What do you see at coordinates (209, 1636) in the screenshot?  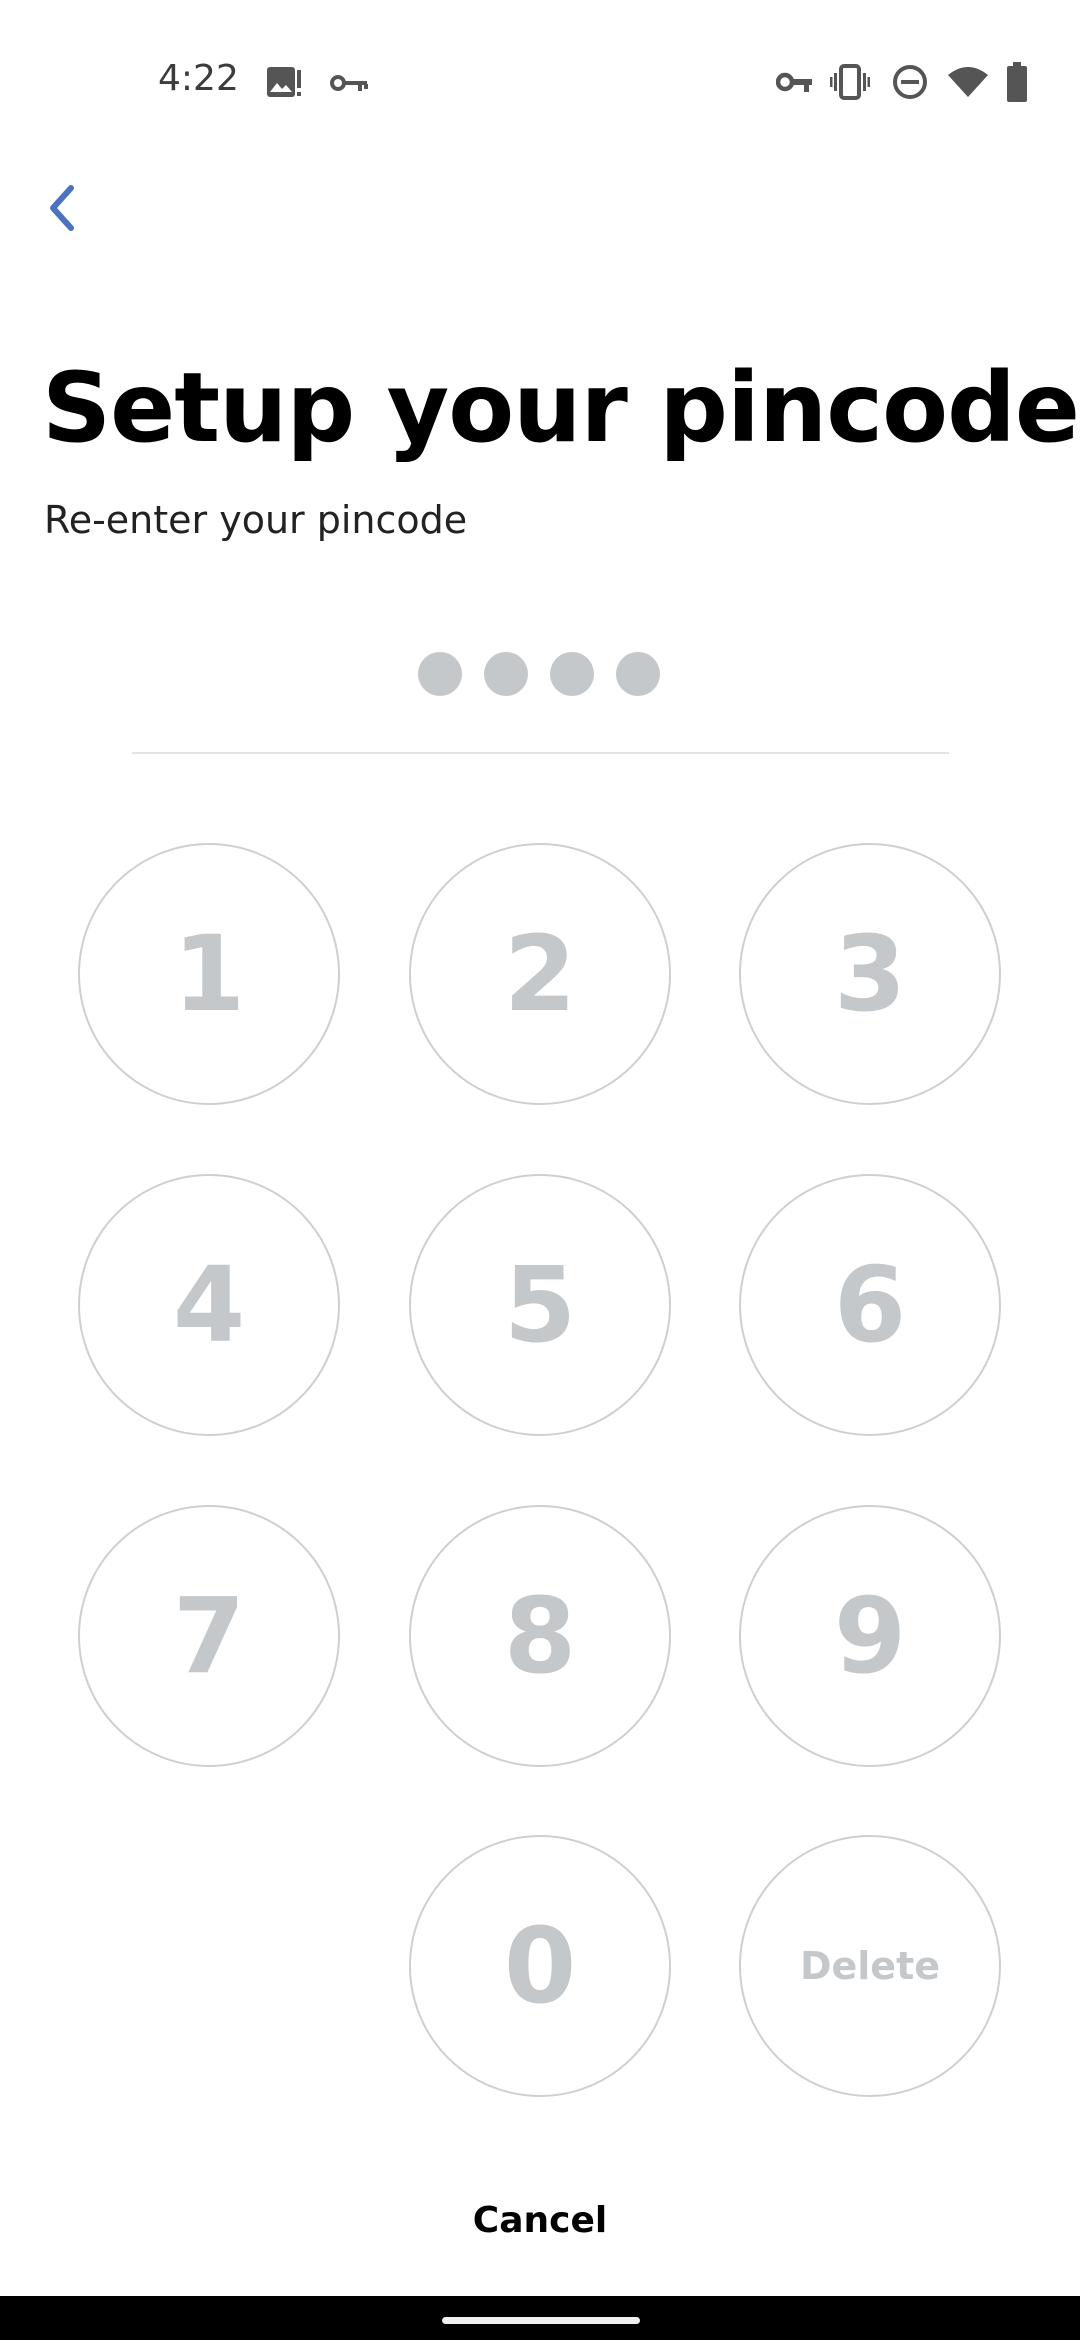 I see `key-7: 7` at bounding box center [209, 1636].